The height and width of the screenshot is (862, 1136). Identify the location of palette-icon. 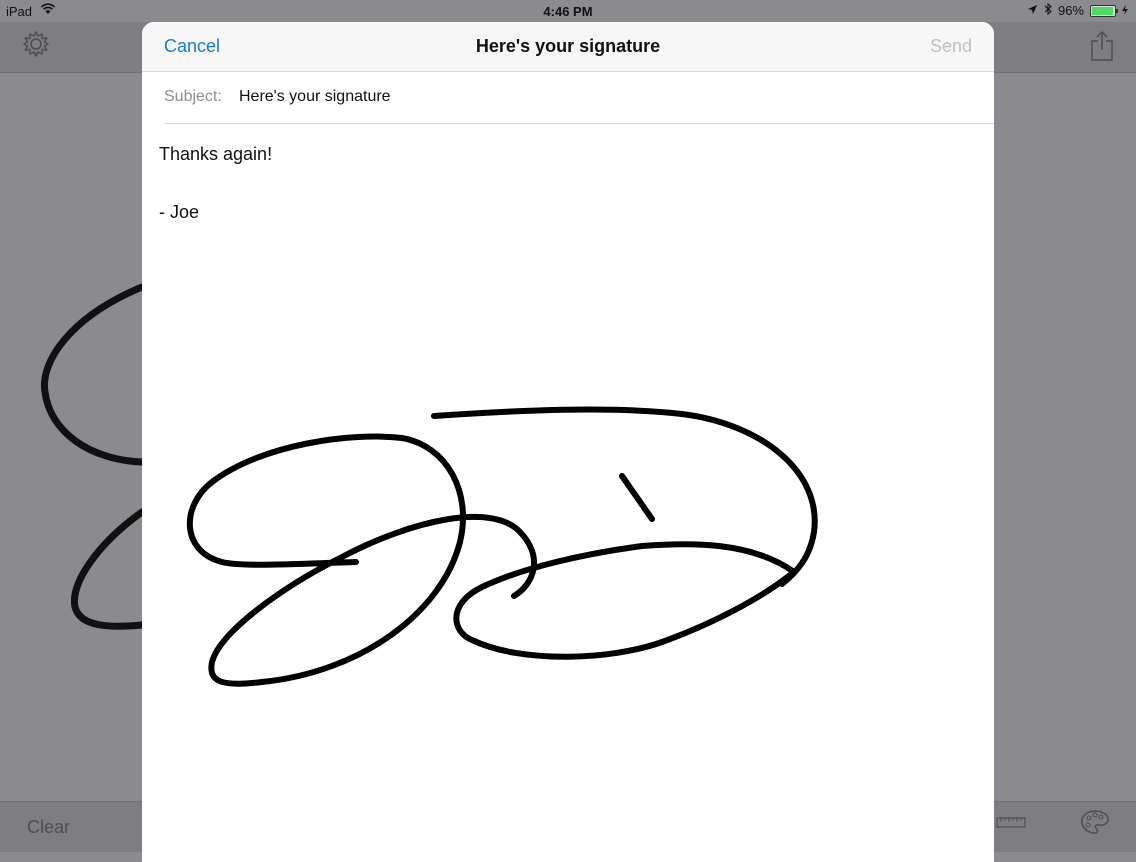
(1095, 824).